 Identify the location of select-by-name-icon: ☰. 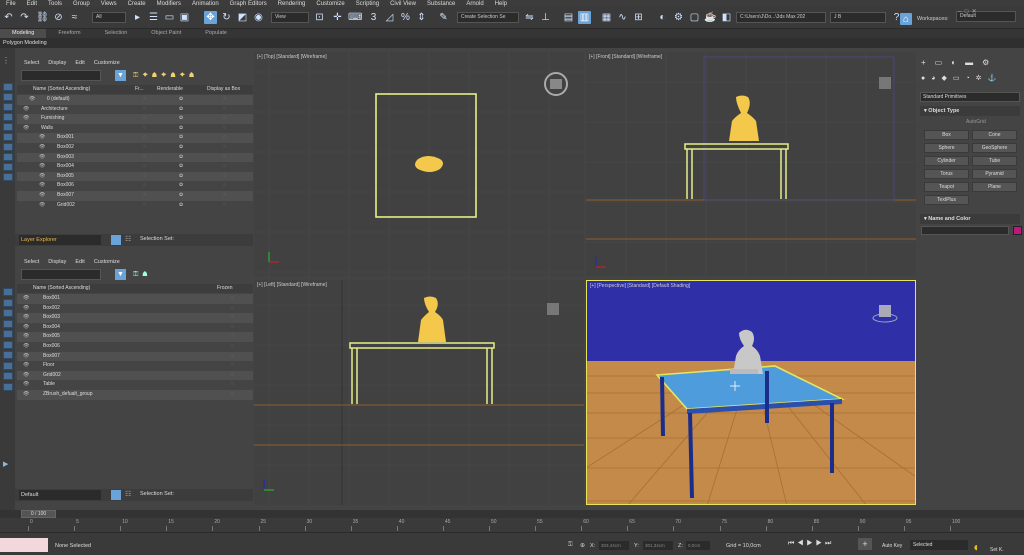
(153, 17).